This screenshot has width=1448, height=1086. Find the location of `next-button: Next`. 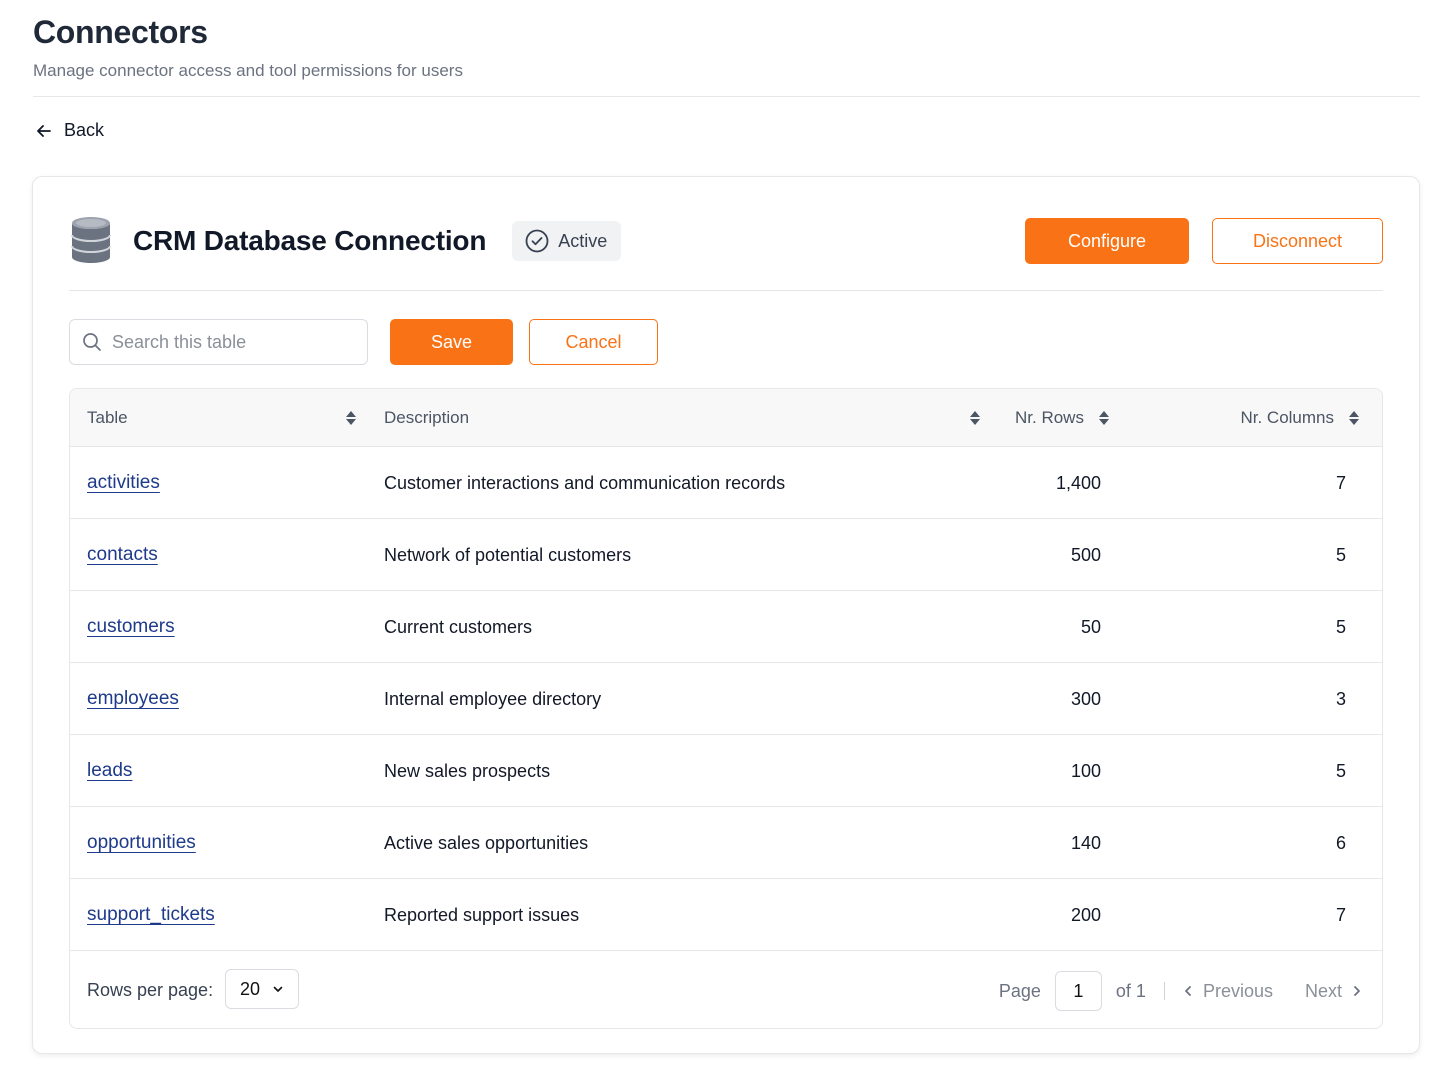

next-button: Next is located at coordinates (1333, 991).